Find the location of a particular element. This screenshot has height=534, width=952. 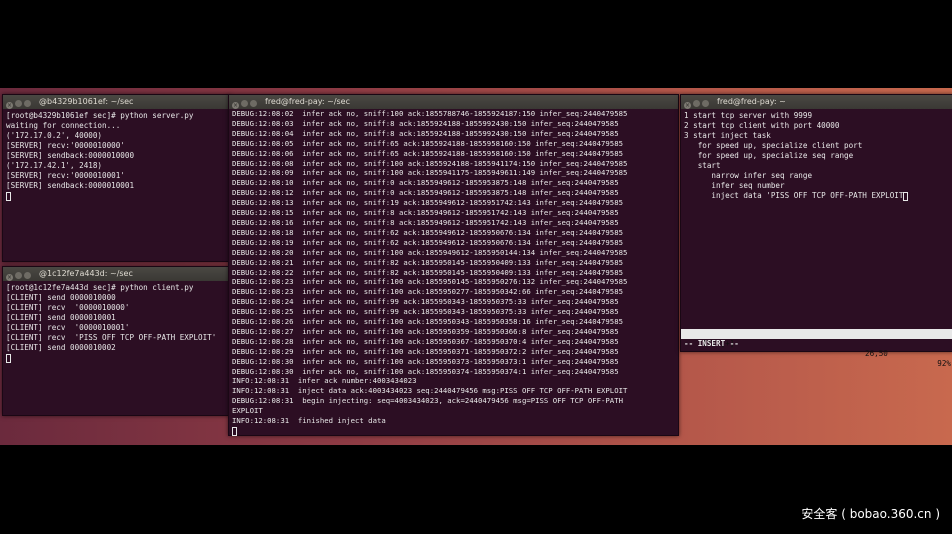

terminal-line: [CLIENT] recv '0000010000' is located at coordinates (68, 307).